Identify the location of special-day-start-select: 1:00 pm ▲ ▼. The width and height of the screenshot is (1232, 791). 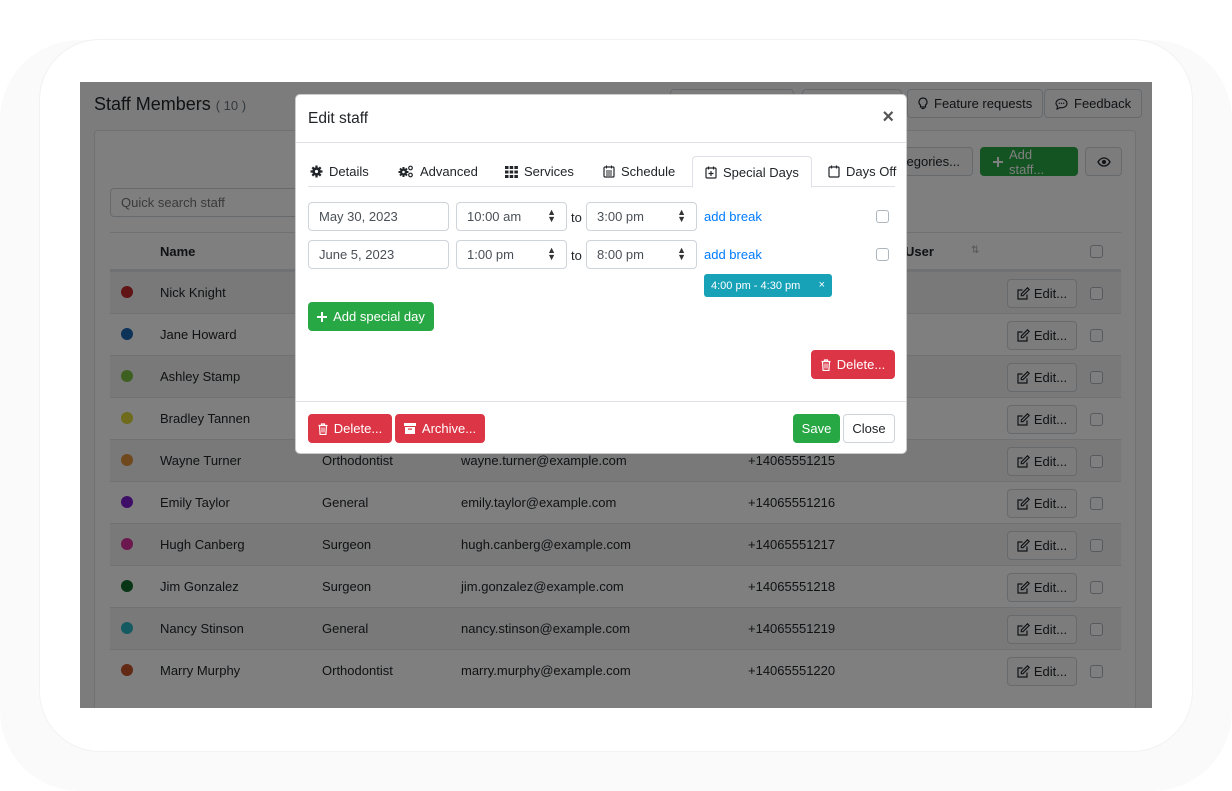
(511, 254).